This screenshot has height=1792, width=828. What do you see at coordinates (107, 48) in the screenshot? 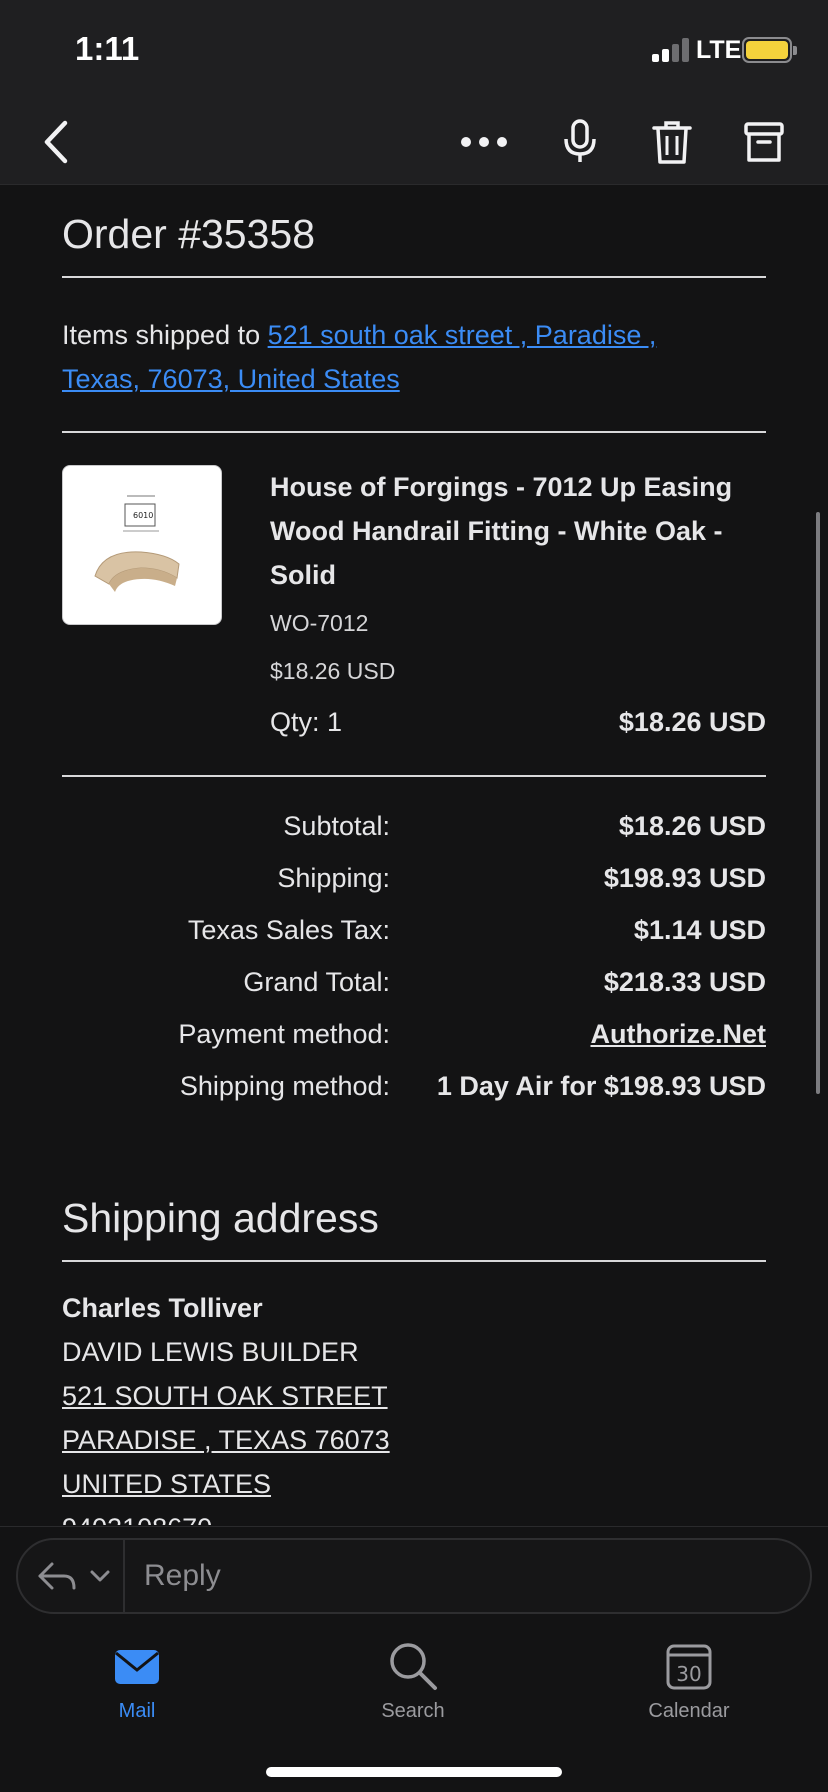
I see `status-time: 1:11` at bounding box center [107, 48].